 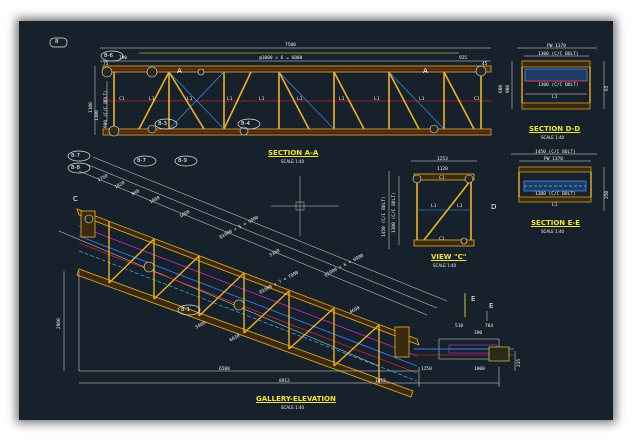 What do you see at coordinates (384, 216) in the screenshot?
I see `view-c-side-dim: 1450 (C/C BOLT)` at bounding box center [384, 216].